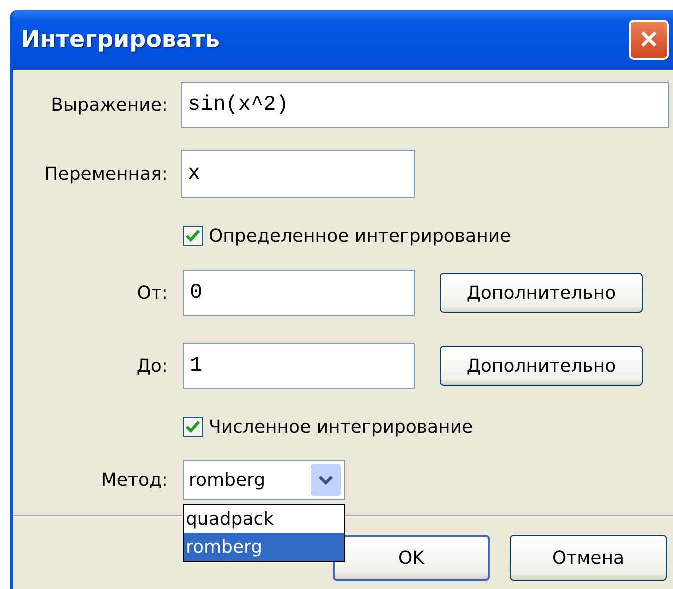  Describe the element at coordinates (152, 366) in the screenshot. I see `field-label: До:` at that location.